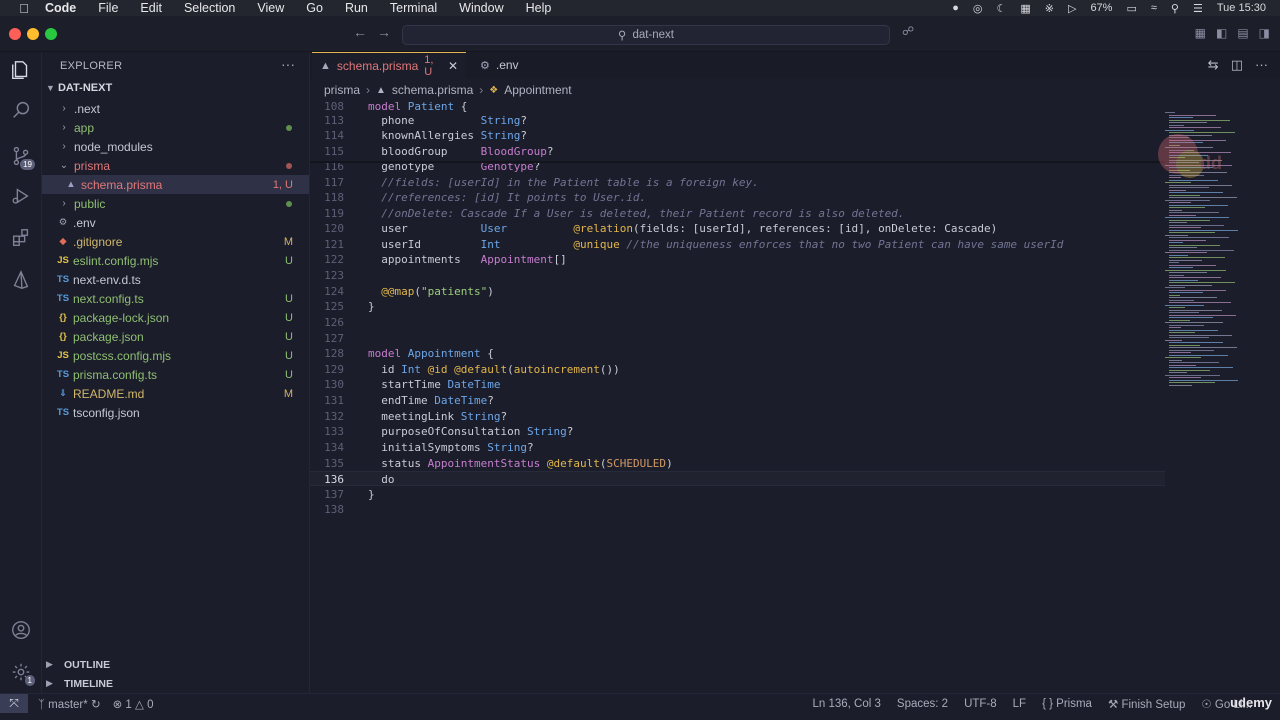  What do you see at coordinates (21, 238) in the screenshot?
I see `extensions-icon` at bounding box center [21, 238].